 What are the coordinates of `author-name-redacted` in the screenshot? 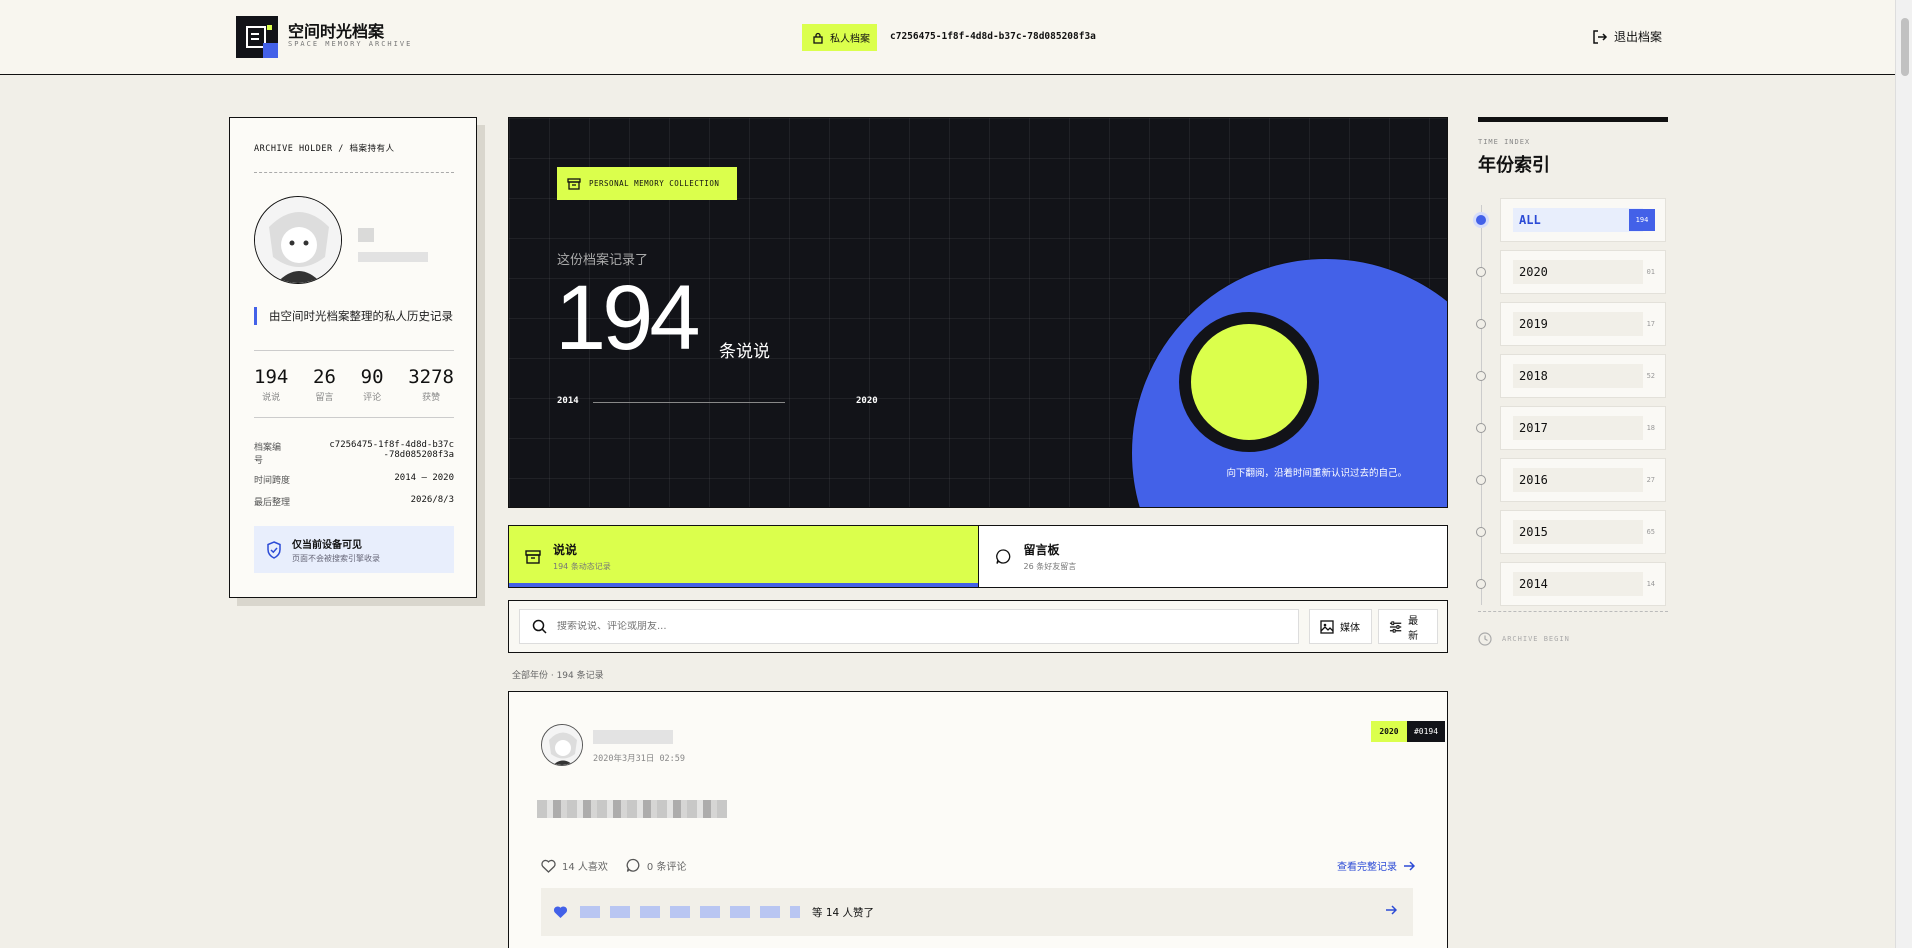 It's located at (633, 737).